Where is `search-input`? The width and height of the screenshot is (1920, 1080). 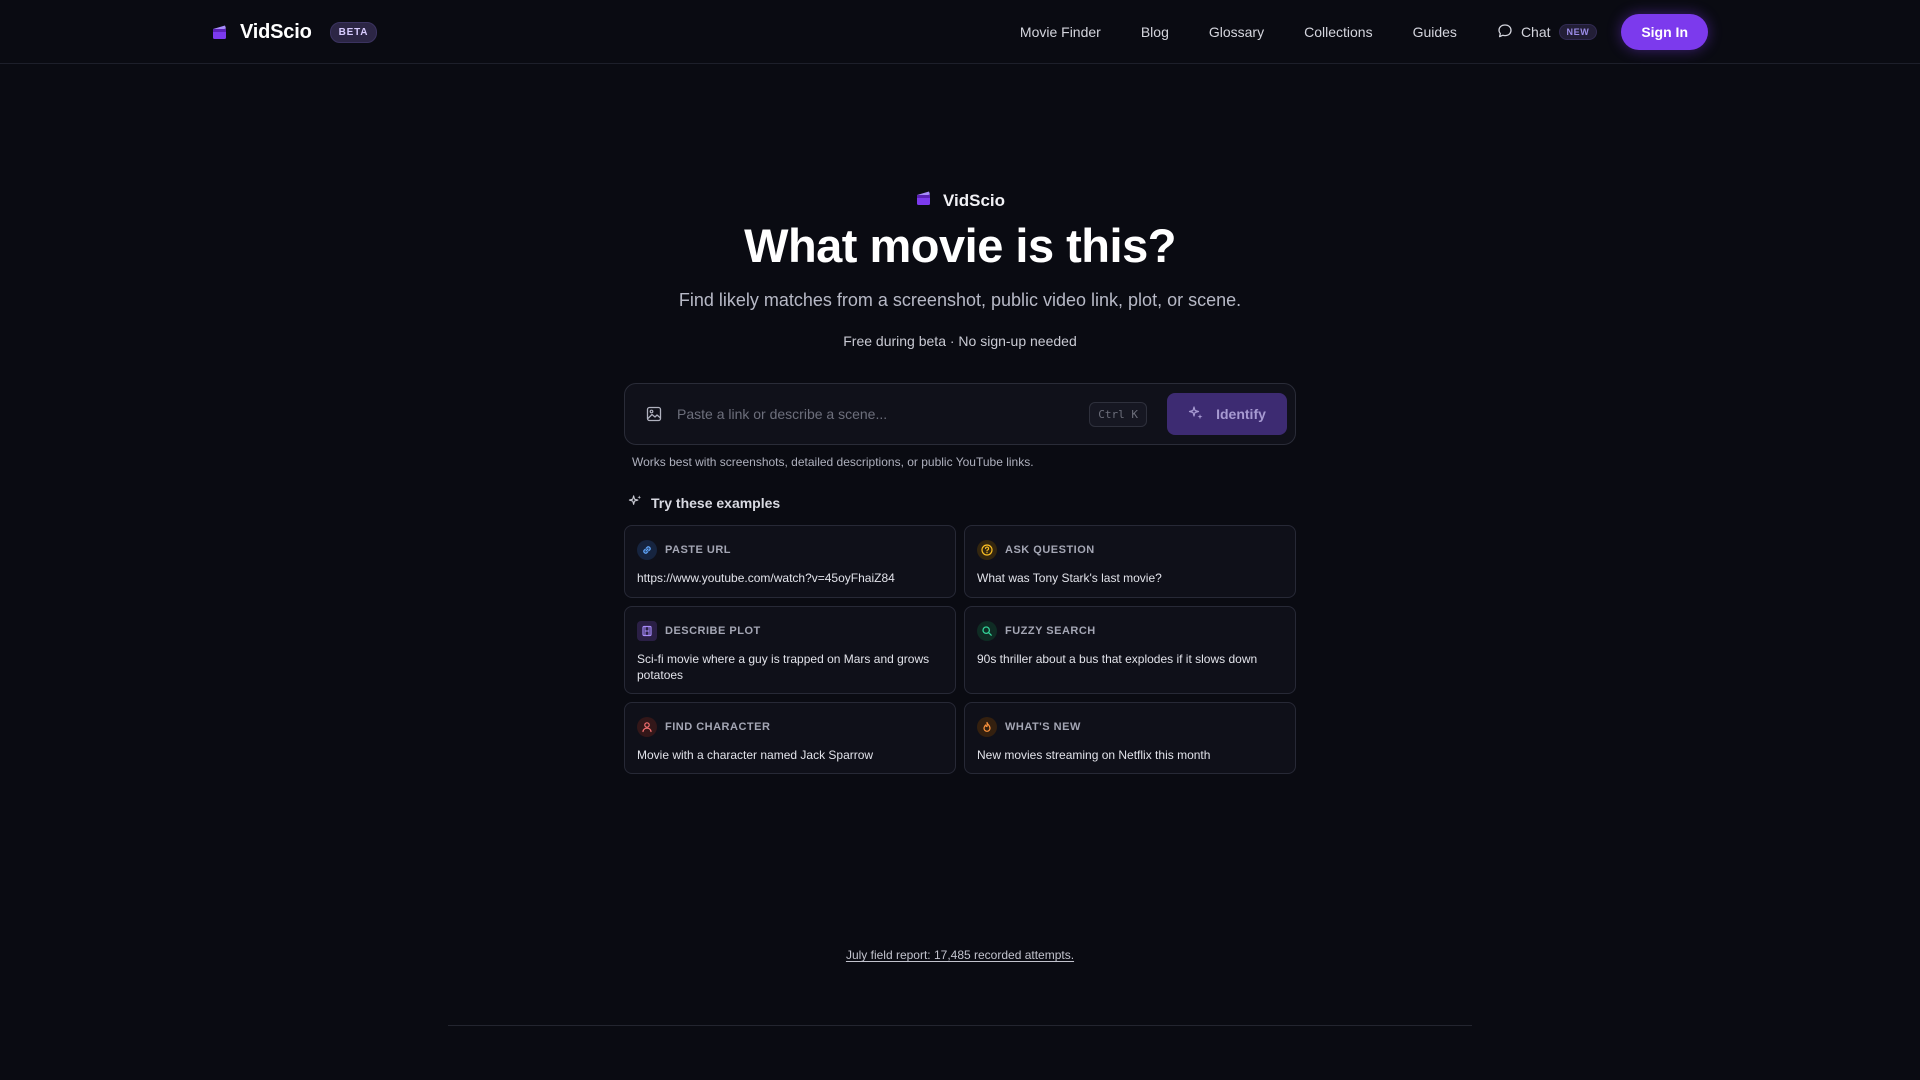
search-input is located at coordinates (883, 414).